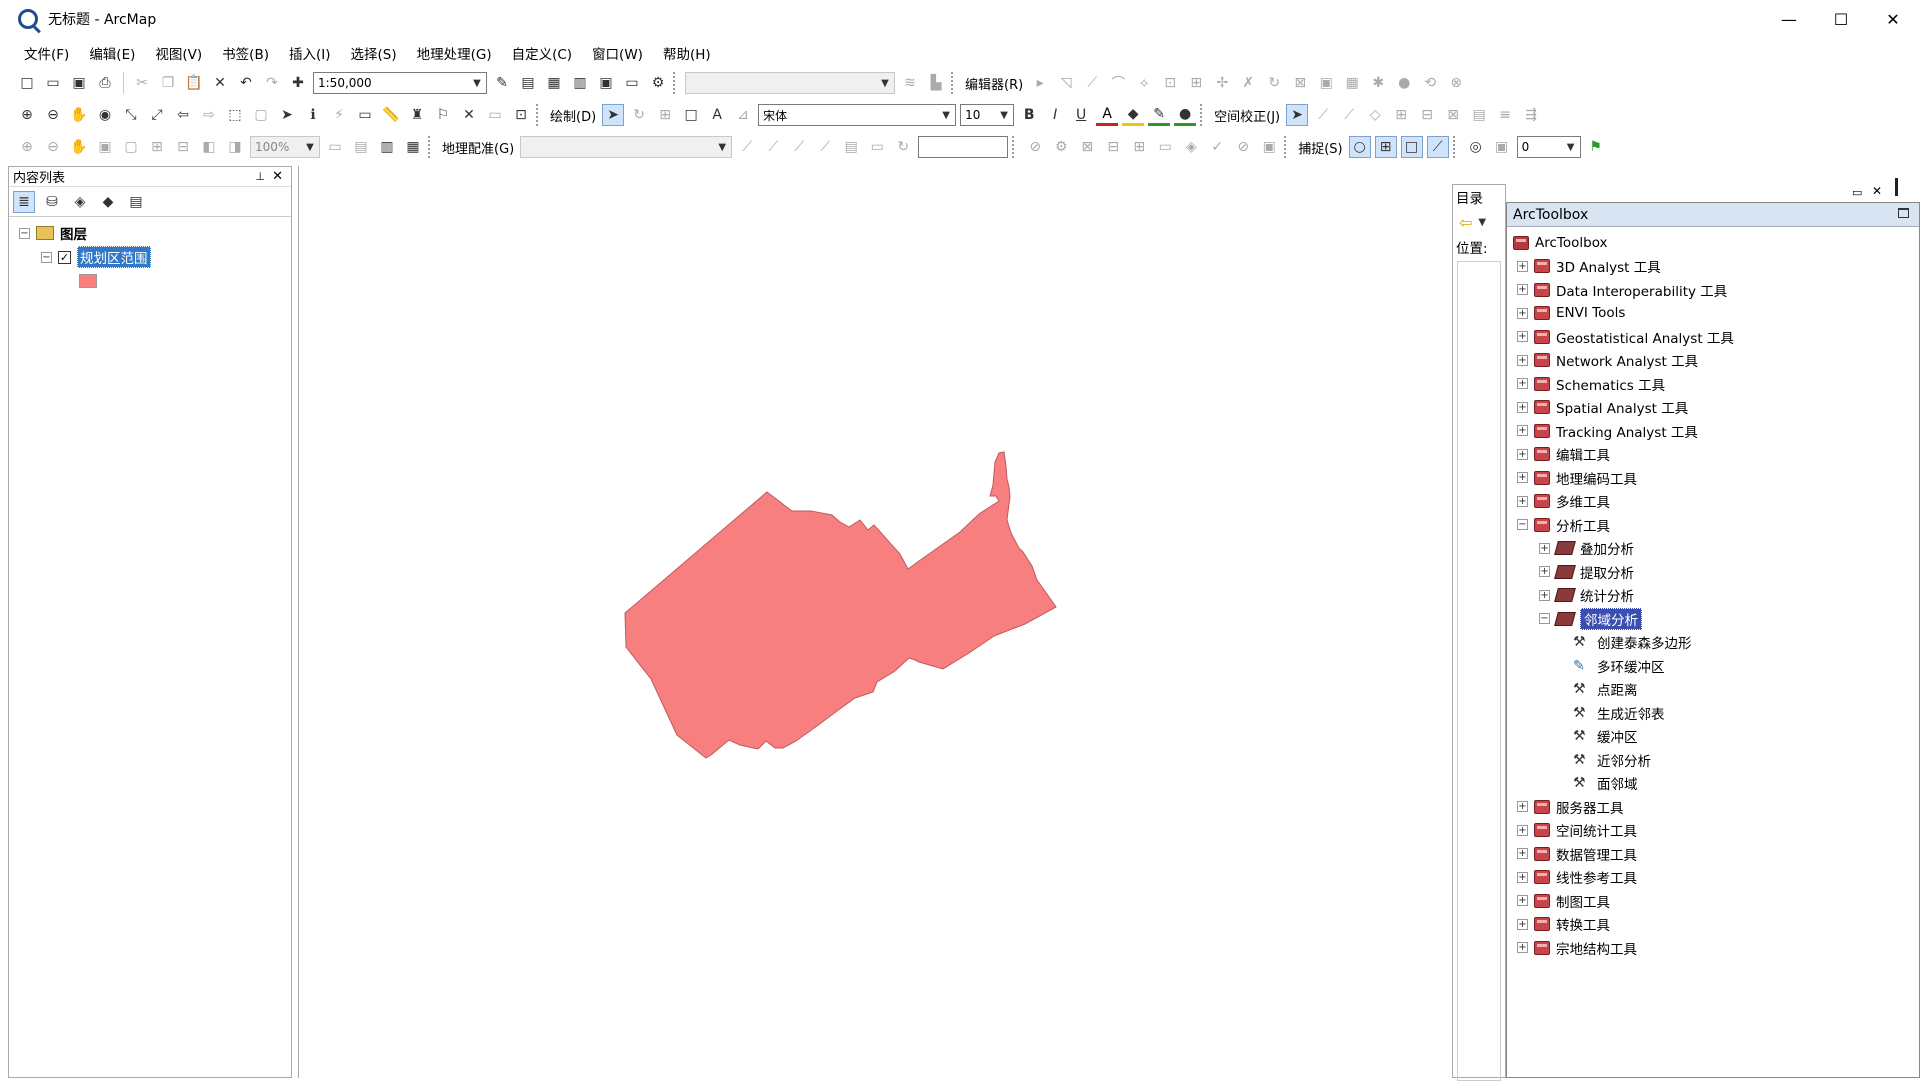 The height and width of the screenshot is (1081, 1920). What do you see at coordinates (825, 147) in the screenshot?
I see `add-control-points-icon: ⟋` at bounding box center [825, 147].